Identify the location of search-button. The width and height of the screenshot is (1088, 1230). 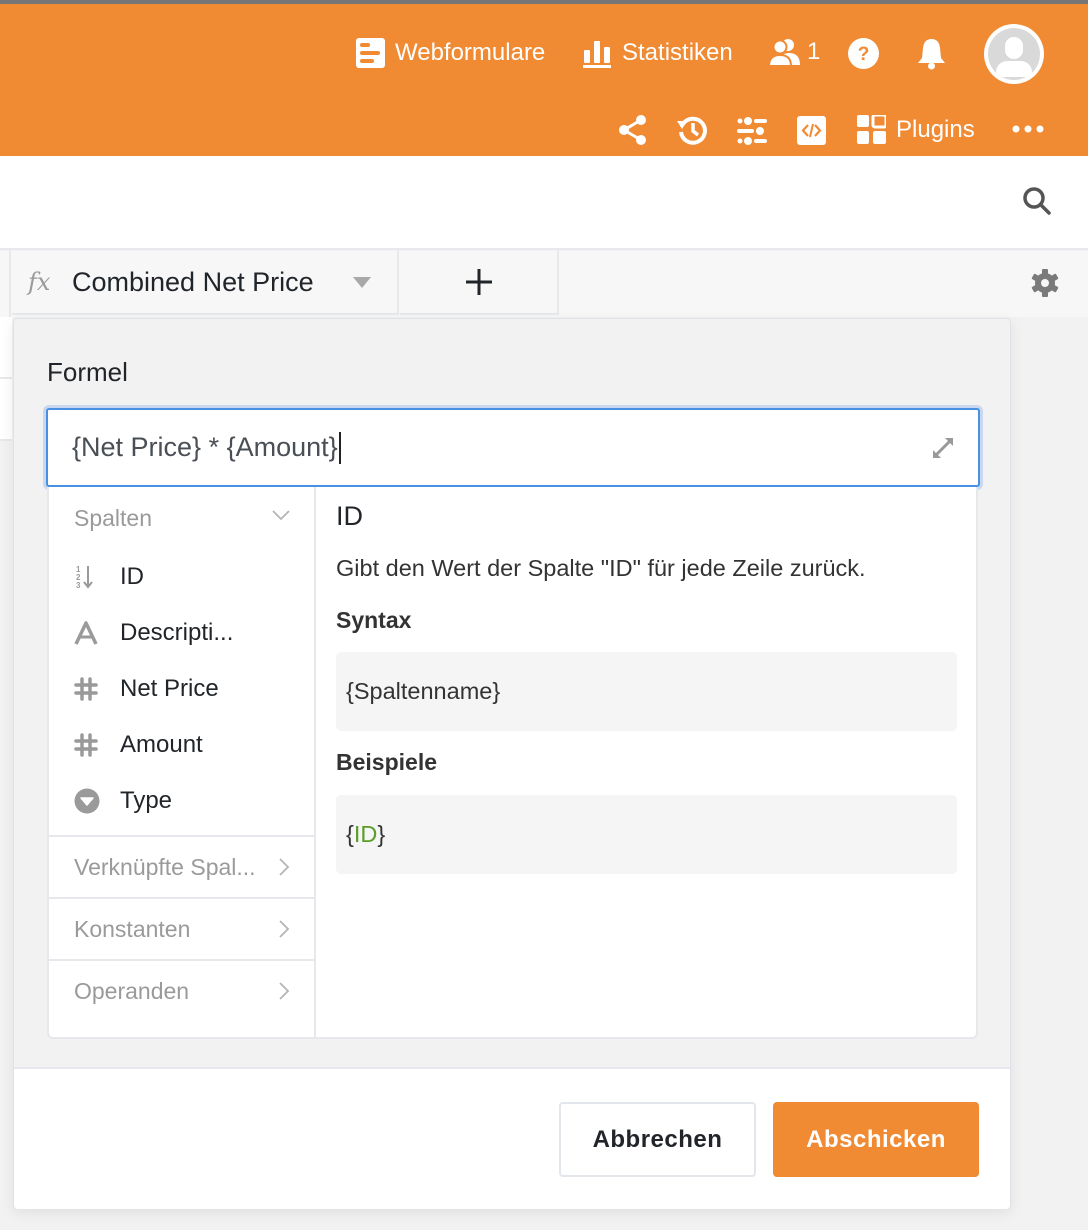
(1037, 203).